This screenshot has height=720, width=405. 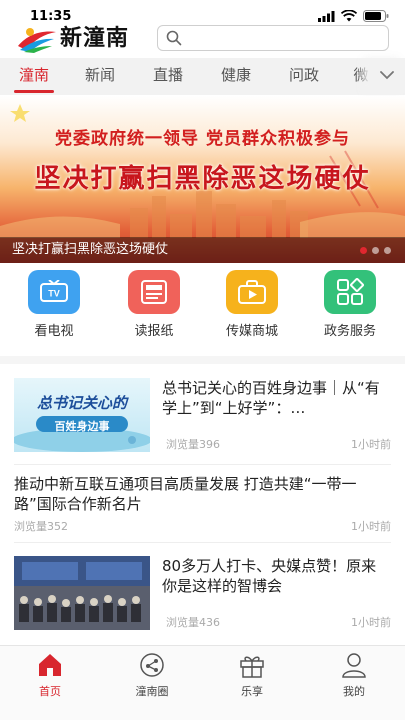 I want to click on tab-news: 新闻, so click(x=100, y=75).